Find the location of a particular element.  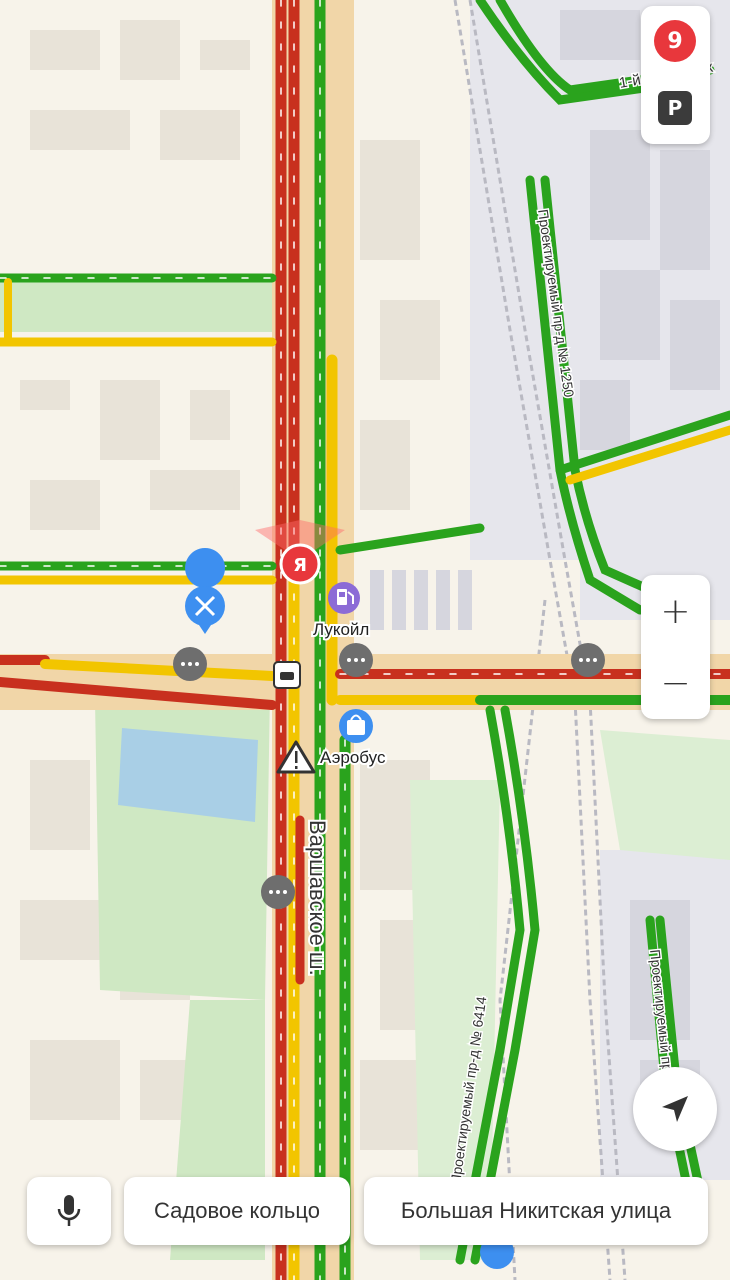

traffic-score-badge: 9 is located at coordinates (675, 41).